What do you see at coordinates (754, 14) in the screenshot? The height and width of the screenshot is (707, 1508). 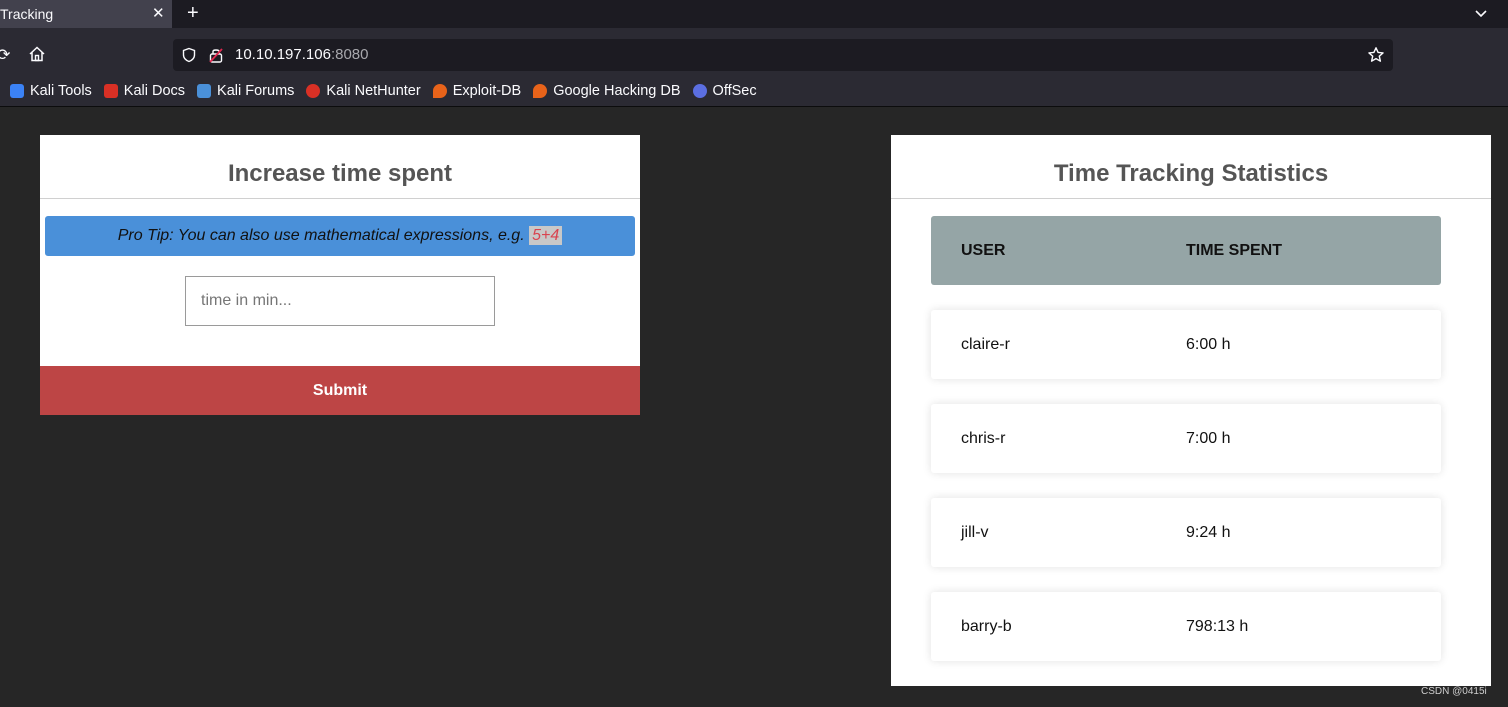 I see `tab-bar: Tracking ✕ +` at bounding box center [754, 14].